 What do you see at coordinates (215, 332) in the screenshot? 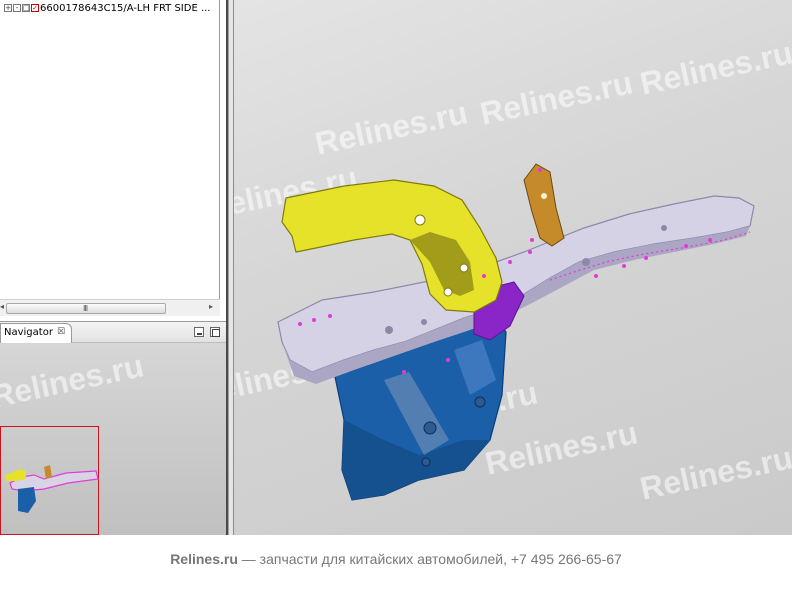
I see `maximize-icon` at bounding box center [215, 332].